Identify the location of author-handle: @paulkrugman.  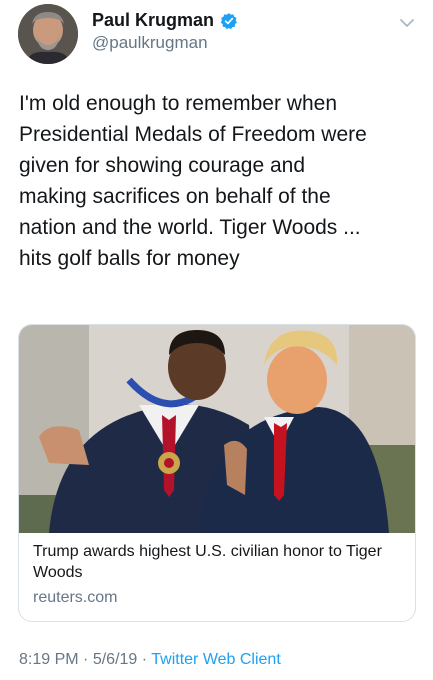
(150, 43).